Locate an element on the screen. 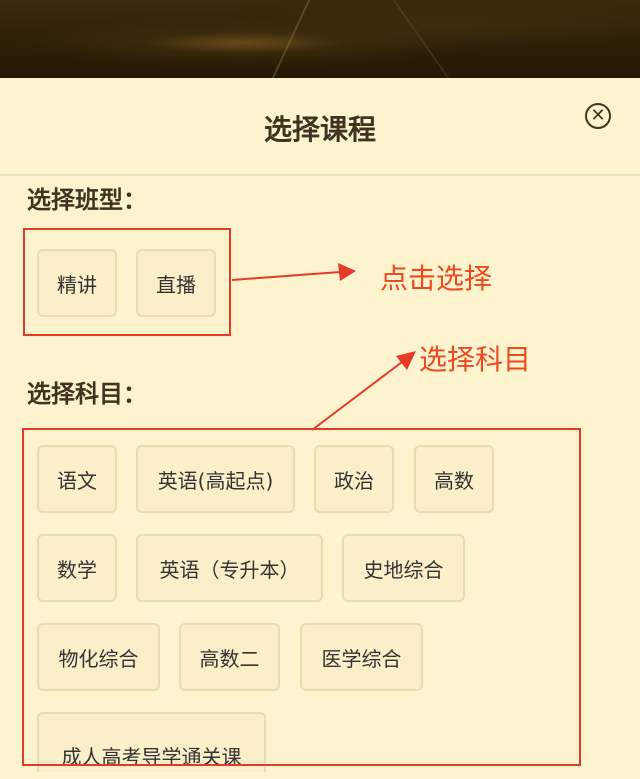 This screenshot has width=640, height=779. class-type-label: 选择班型： is located at coordinates (87, 200).